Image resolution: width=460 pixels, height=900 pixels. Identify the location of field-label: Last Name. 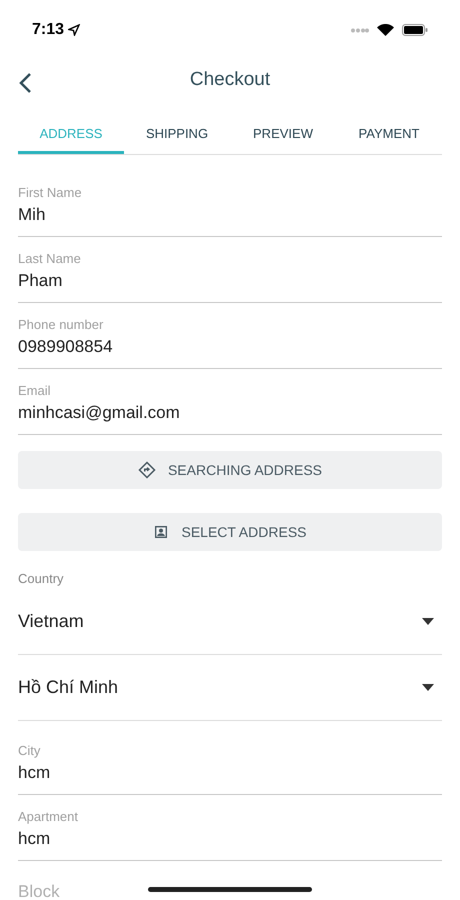
(50, 259).